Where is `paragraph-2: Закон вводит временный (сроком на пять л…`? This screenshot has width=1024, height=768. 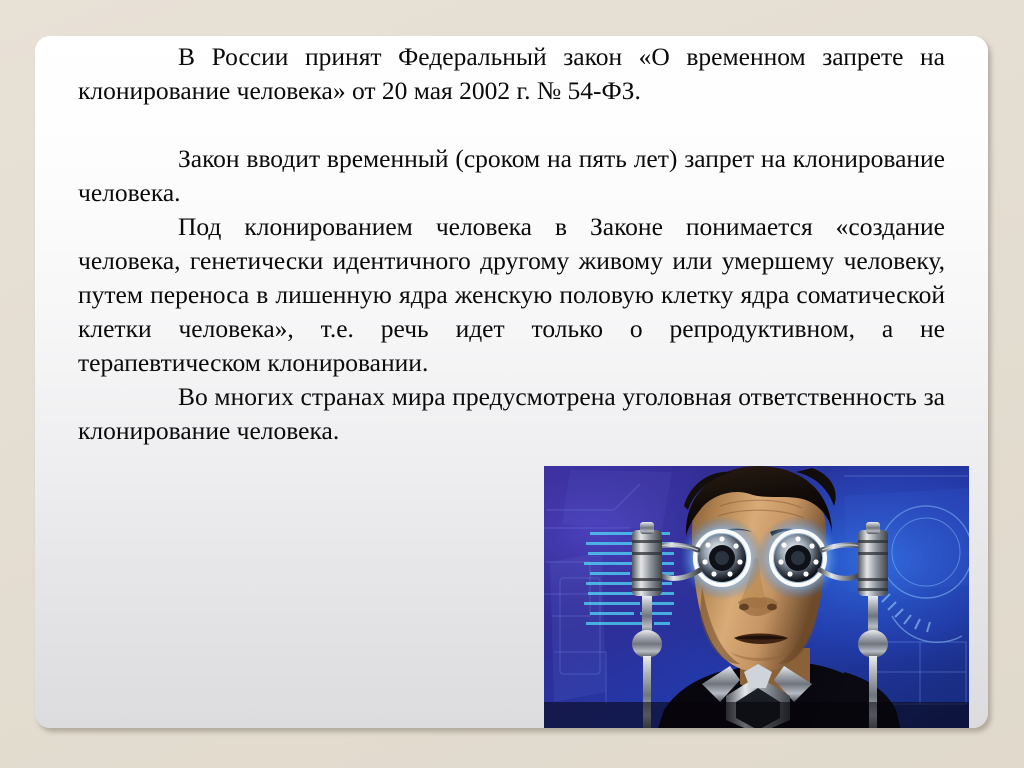 paragraph-2: Закон вводит временный (сроком на пять л… is located at coordinates (511, 175).